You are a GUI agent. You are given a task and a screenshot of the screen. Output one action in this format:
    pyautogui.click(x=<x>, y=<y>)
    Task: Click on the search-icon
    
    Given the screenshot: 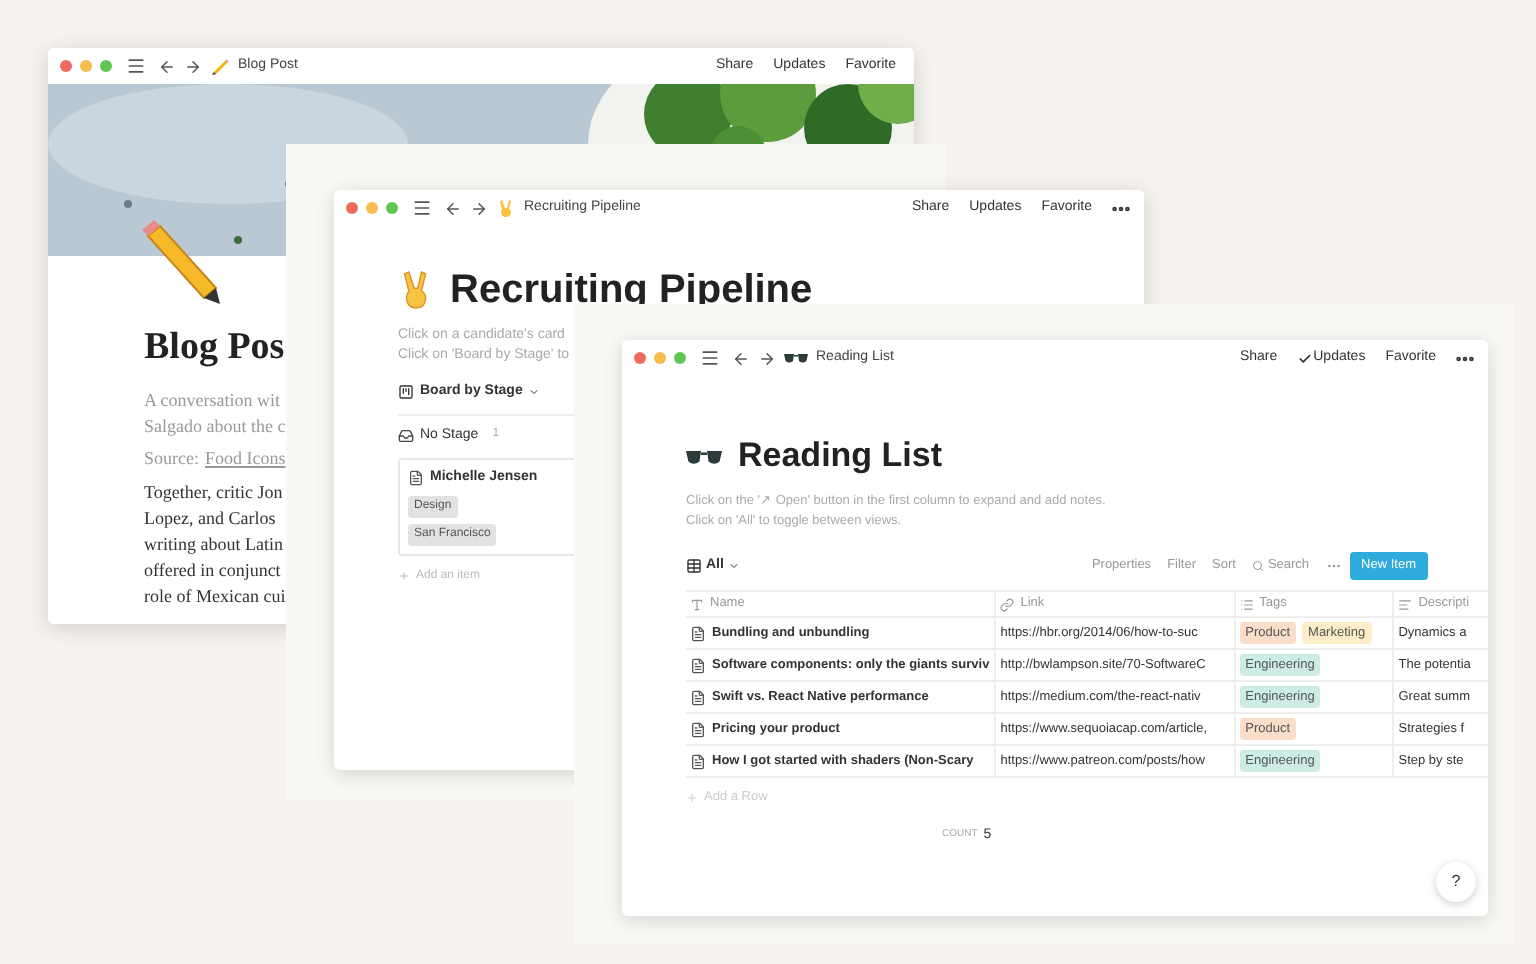 What is the action you would take?
    pyautogui.click(x=1257, y=566)
    